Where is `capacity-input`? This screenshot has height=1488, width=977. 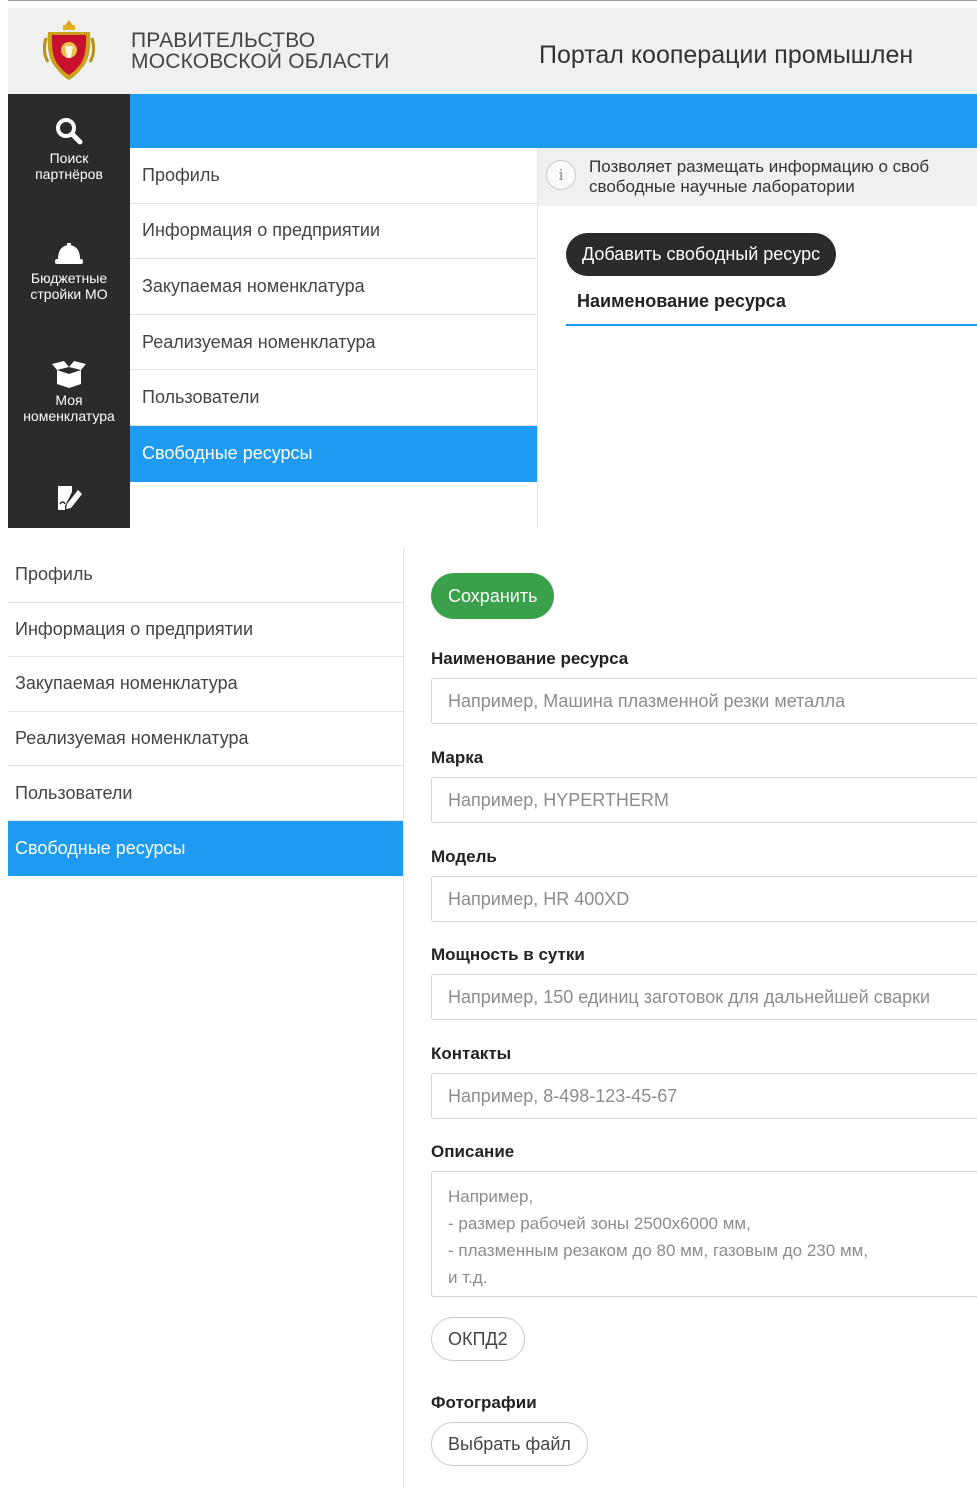 capacity-input is located at coordinates (704, 997).